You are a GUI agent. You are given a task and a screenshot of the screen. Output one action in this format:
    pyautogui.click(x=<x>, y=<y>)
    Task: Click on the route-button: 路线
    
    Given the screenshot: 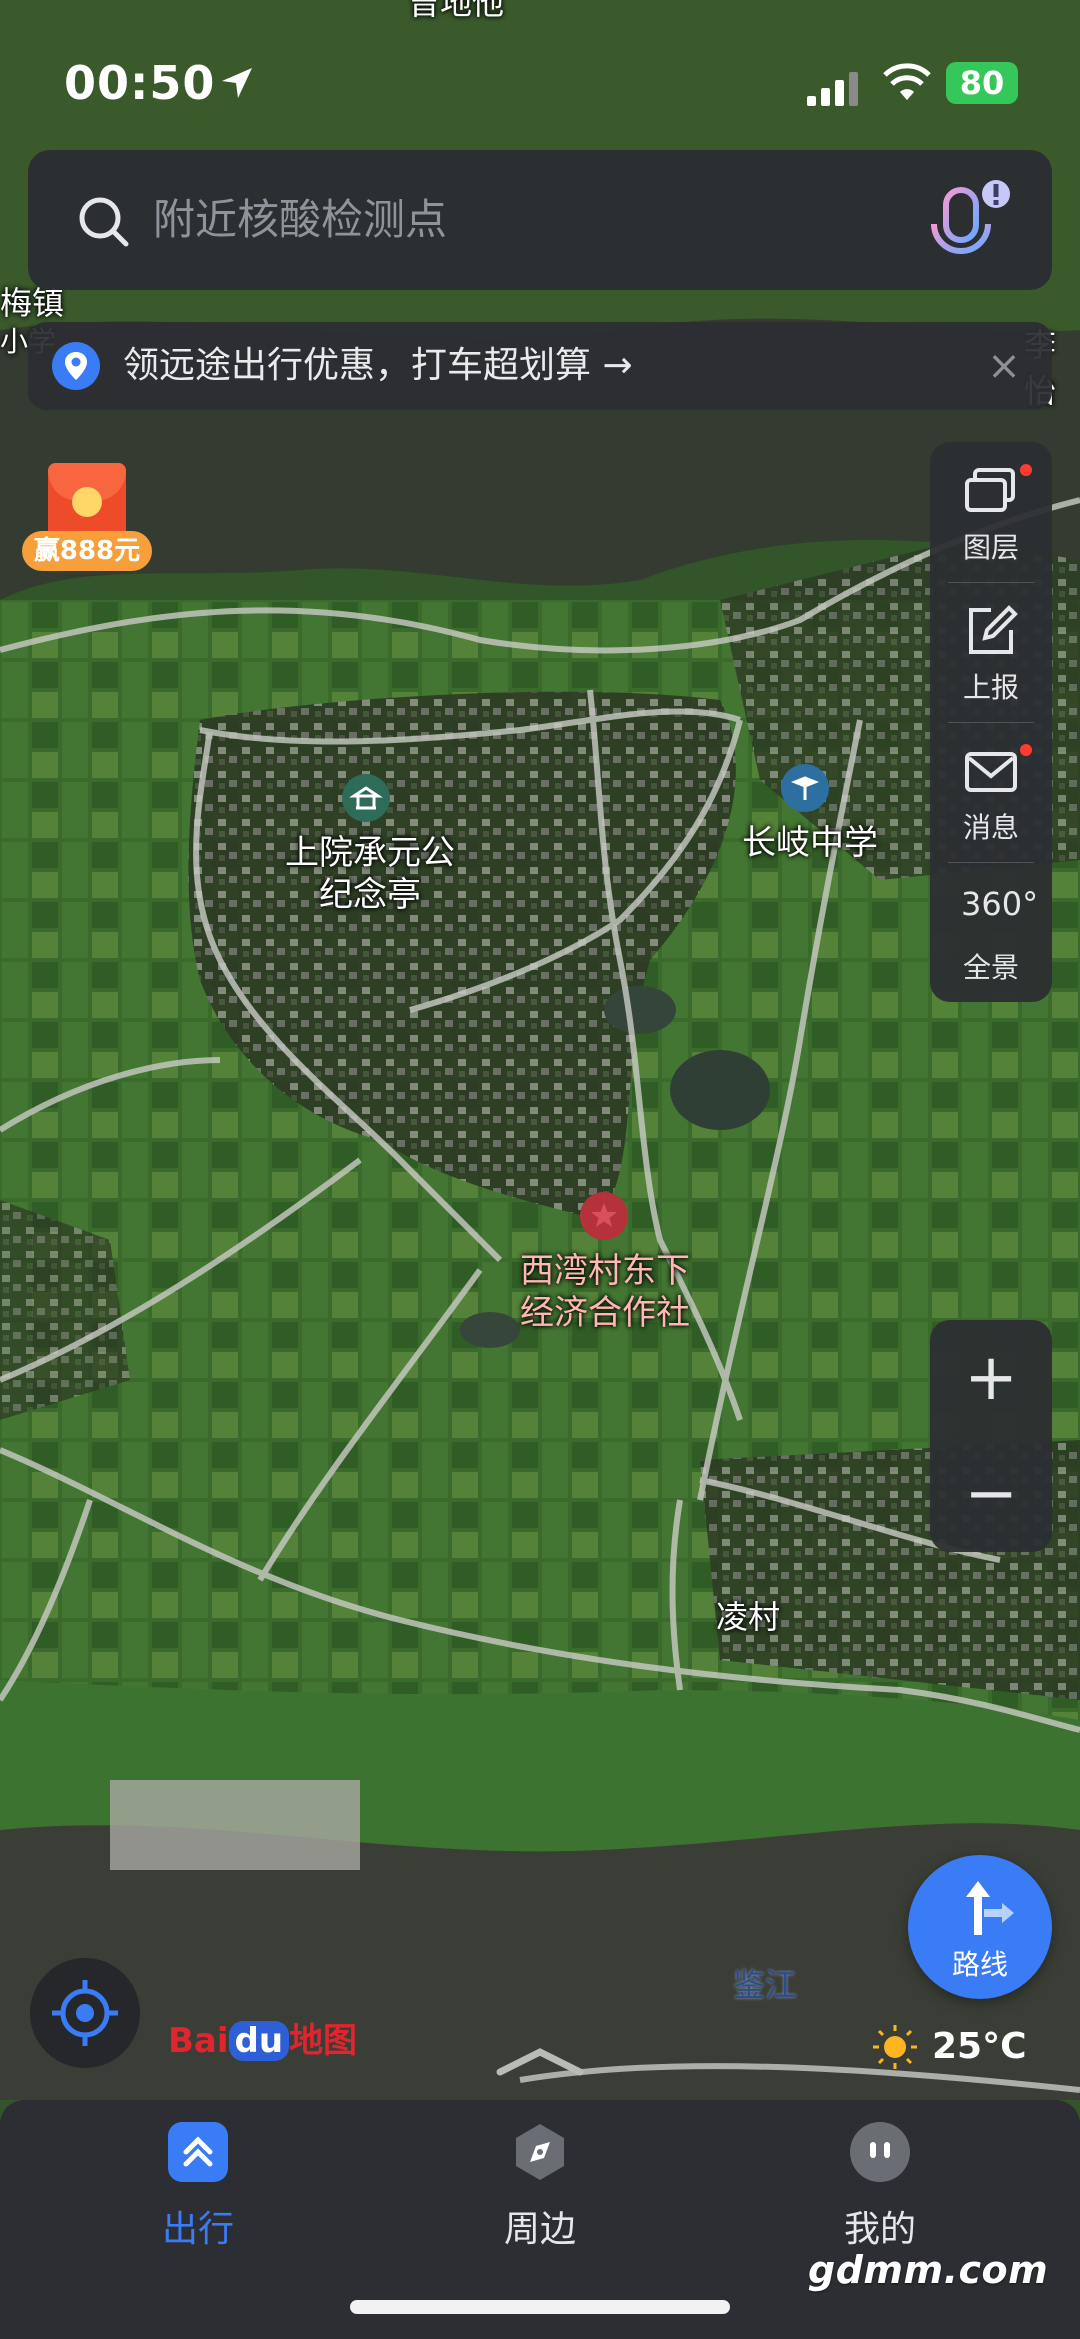 What is the action you would take?
    pyautogui.click(x=980, y=1927)
    